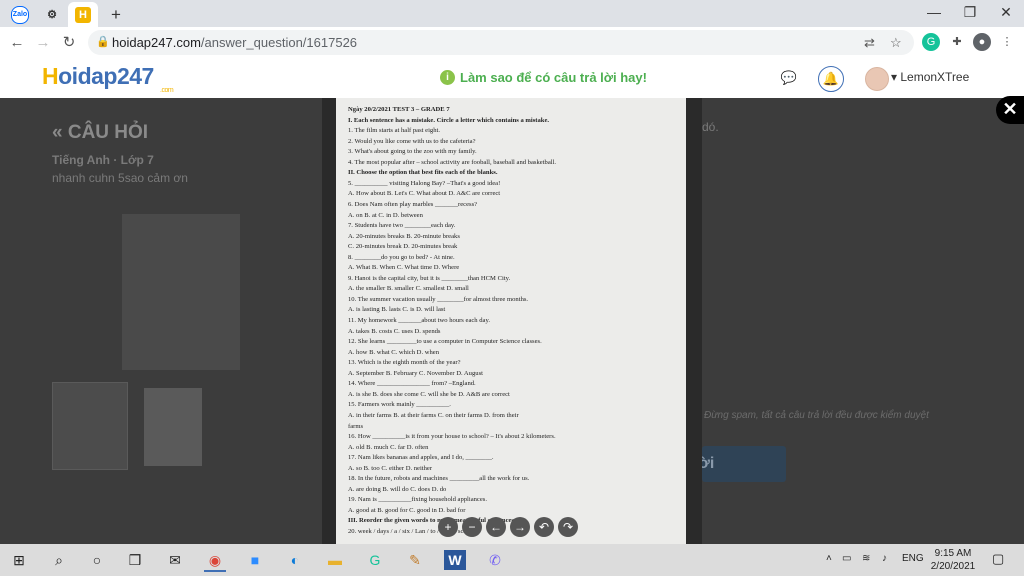 Image resolution: width=1024 pixels, height=576 pixels. What do you see at coordinates (108, 78) in the screenshot?
I see `site-logo: Hoidap247 .com` at bounding box center [108, 78].